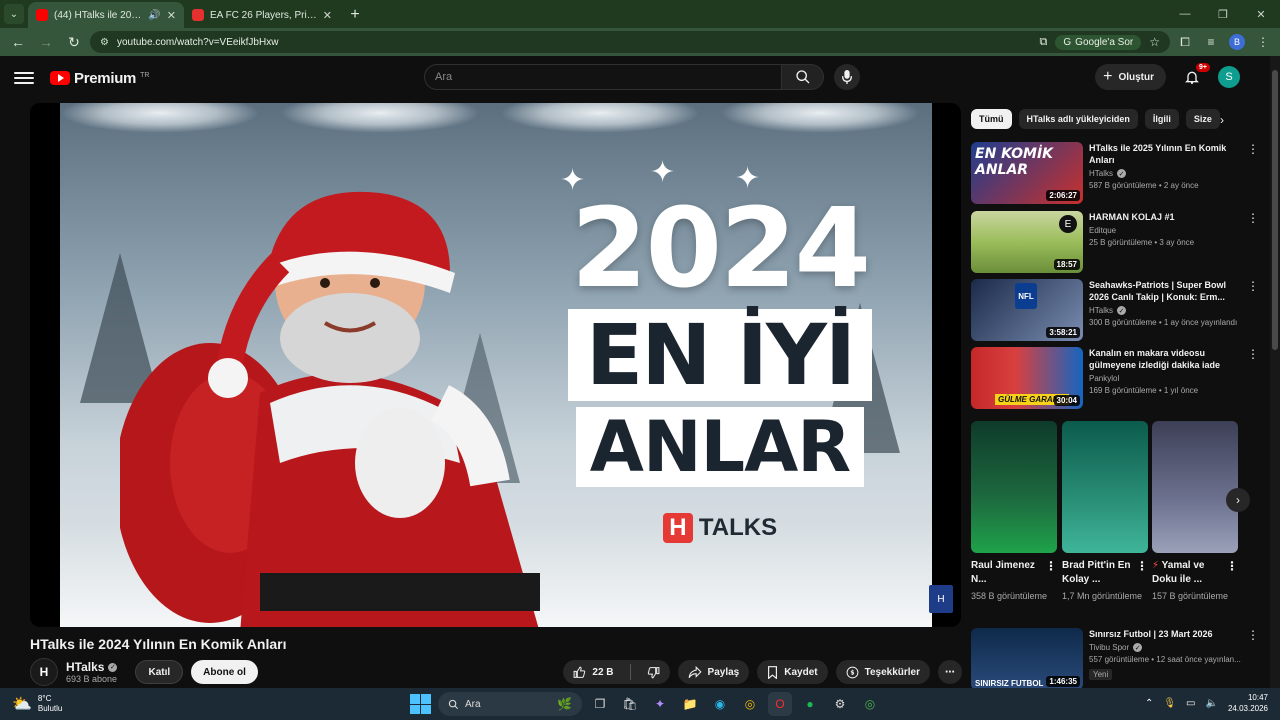  Describe the element at coordinates (1154, 42) in the screenshot. I see `bookmark-star-icon: ☆` at that location.